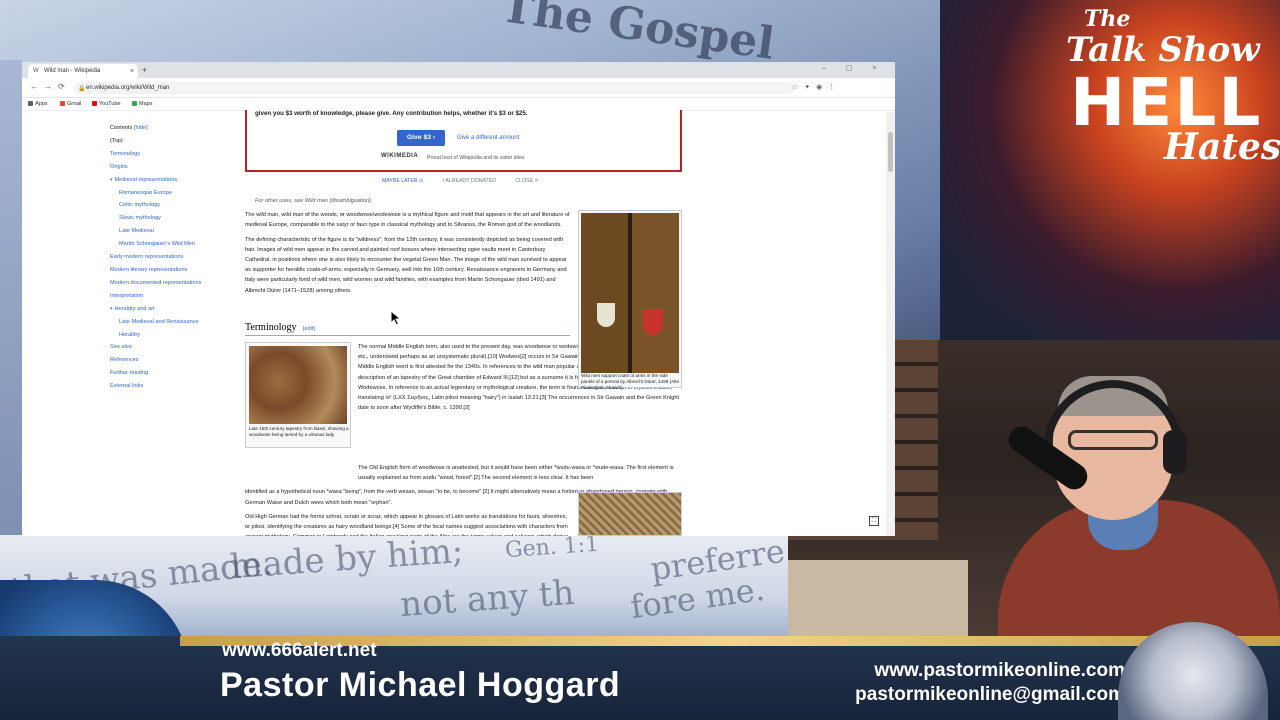 The width and height of the screenshot is (1280, 720). Describe the element at coordinates (125, 153) in the screenshot. I see `toc-item-label: Terminology` at that location.